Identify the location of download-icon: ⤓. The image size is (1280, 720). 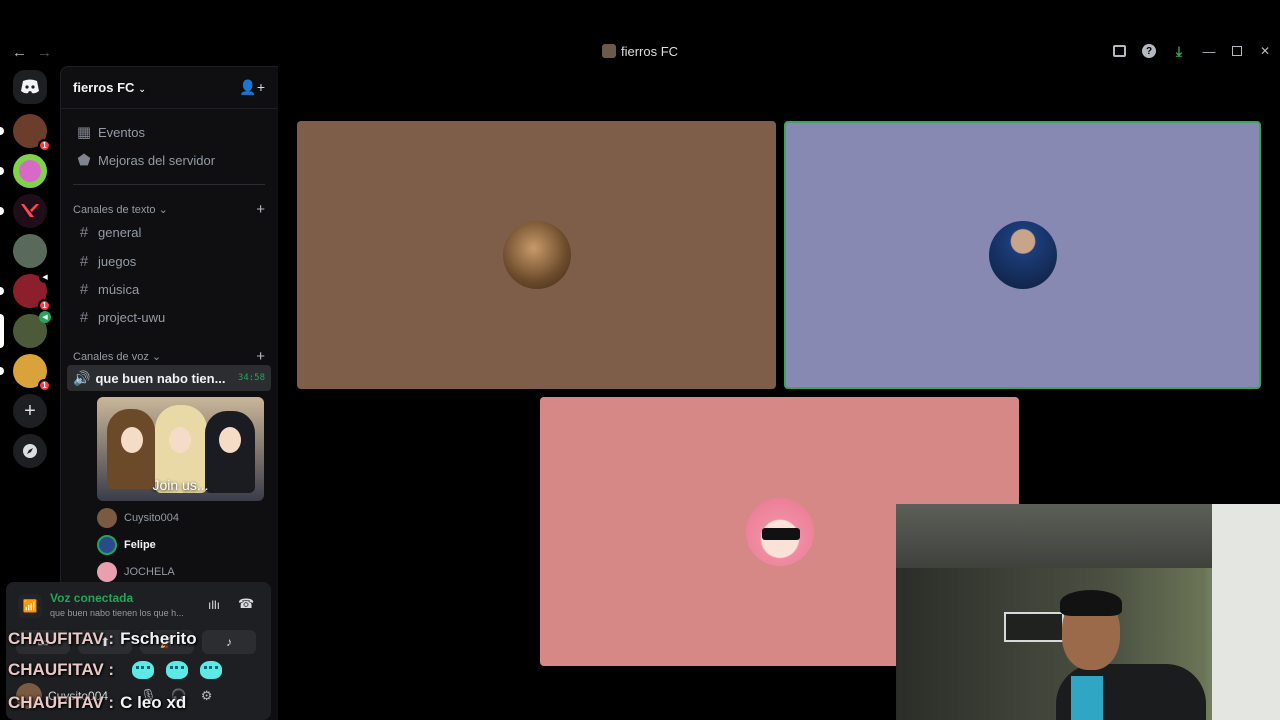
(1179, 51).